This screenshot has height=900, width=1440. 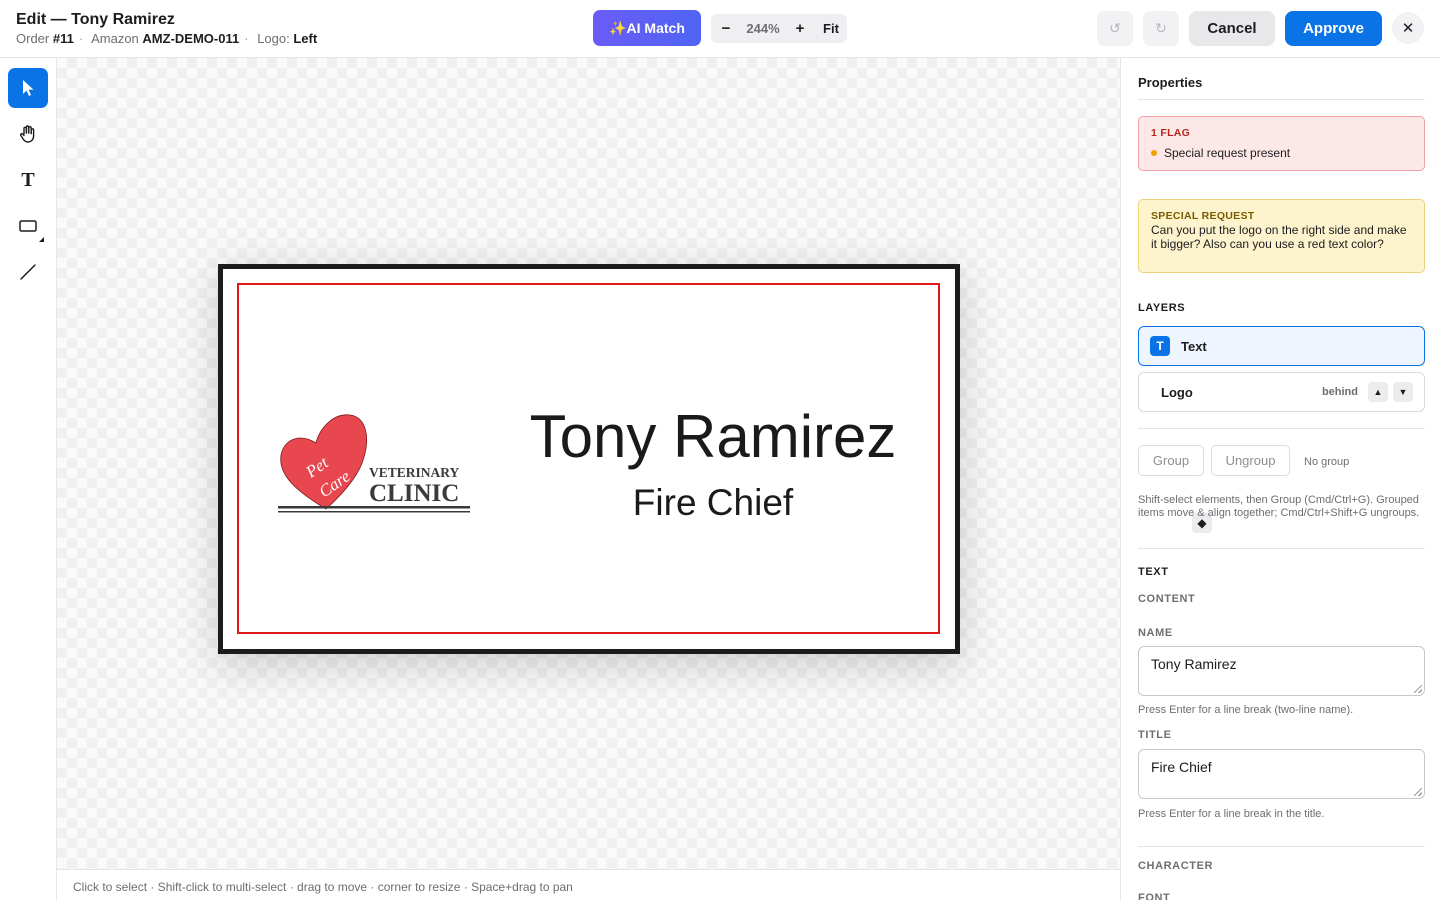 I want to click on submenu-indicator-icon, so click(x=41, y=239).